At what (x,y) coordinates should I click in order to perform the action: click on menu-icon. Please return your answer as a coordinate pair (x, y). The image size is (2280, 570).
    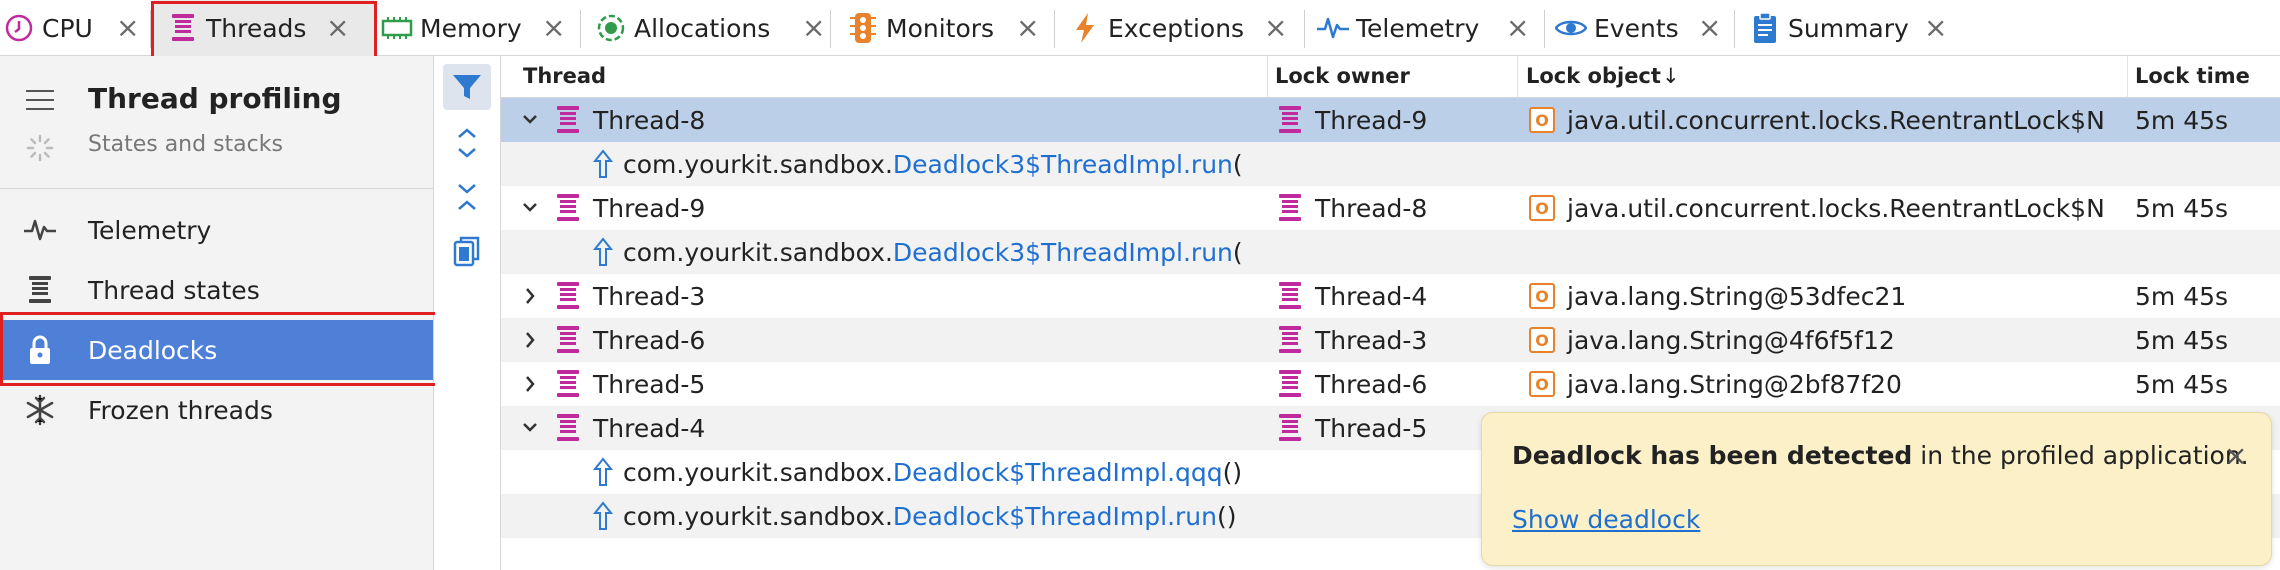
    Looking at the image, I should click on (40, 100).